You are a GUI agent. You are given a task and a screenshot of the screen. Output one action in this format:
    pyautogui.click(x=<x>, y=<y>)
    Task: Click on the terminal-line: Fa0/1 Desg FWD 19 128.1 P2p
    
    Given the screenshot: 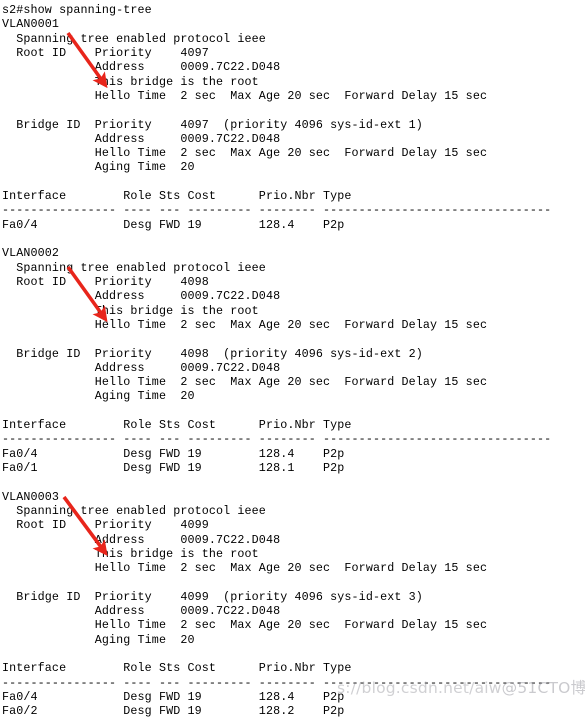 What is the action you would take?
    pyautogui.click(x=173, y=468)
    